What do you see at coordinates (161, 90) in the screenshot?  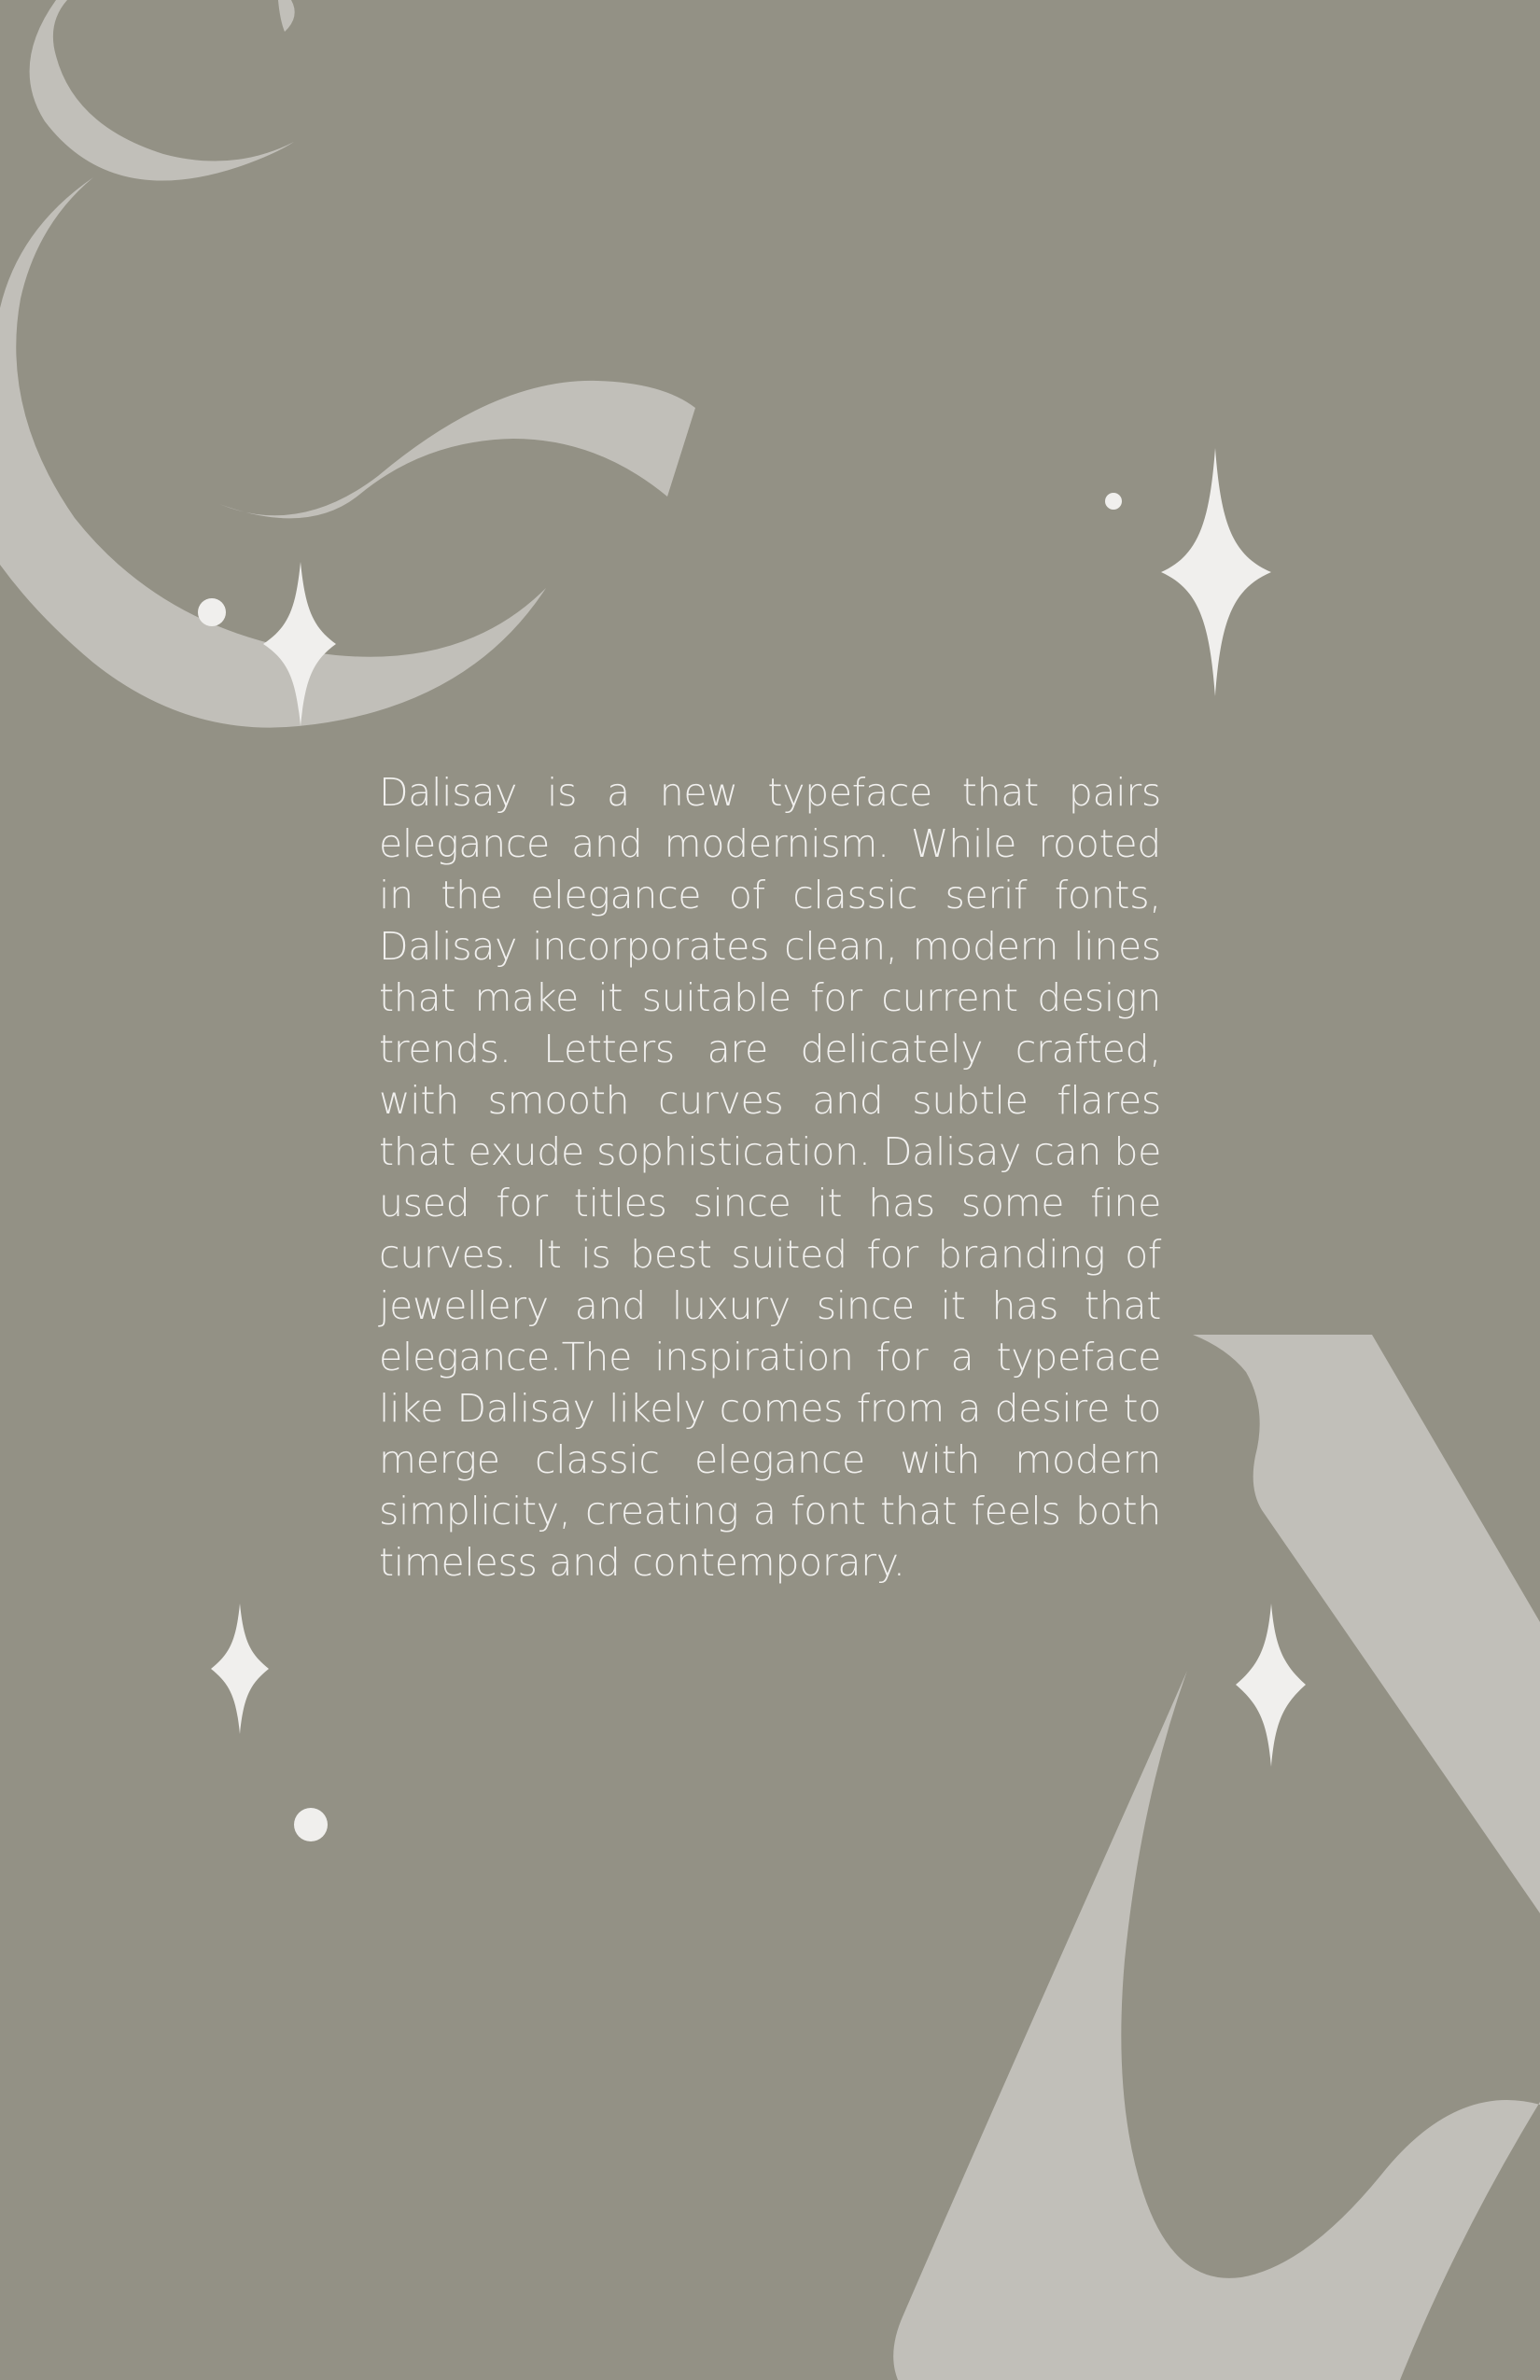 I see `ampersand-upper-loop` at bounding box center [161, 90].